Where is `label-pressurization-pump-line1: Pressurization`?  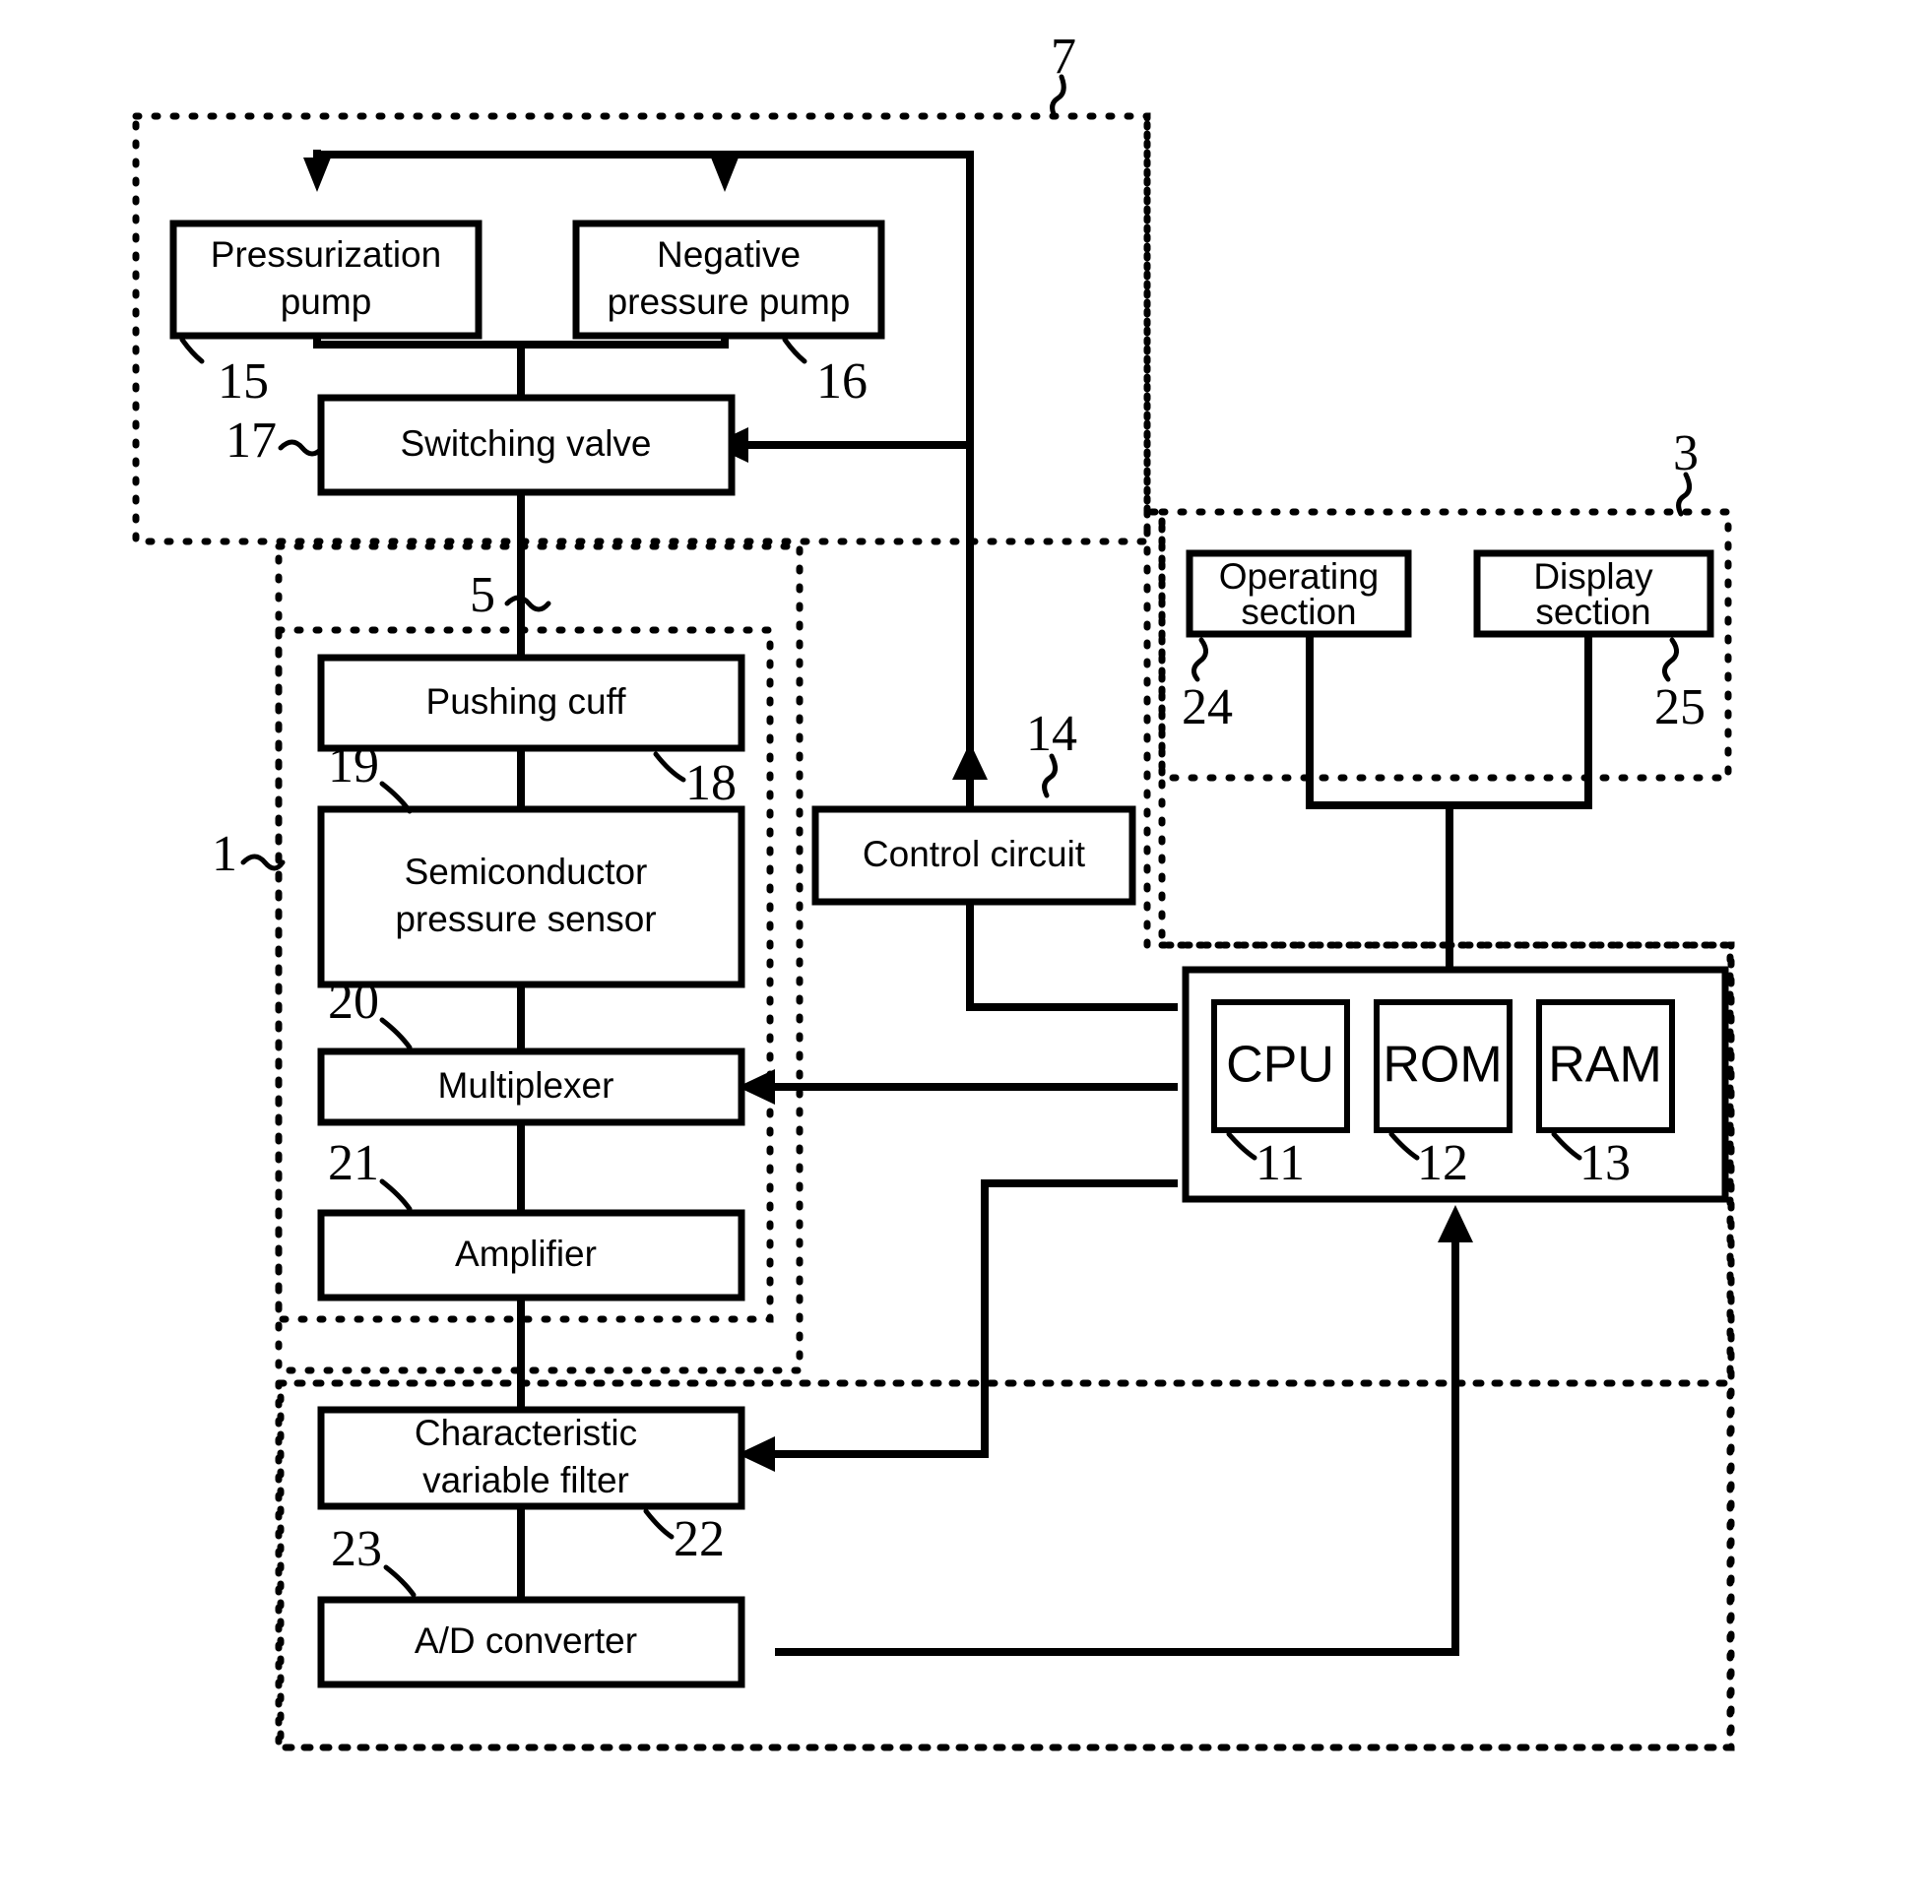
label-pressurization-pump-line1: Pressurization is located at coordinates (326, 254).